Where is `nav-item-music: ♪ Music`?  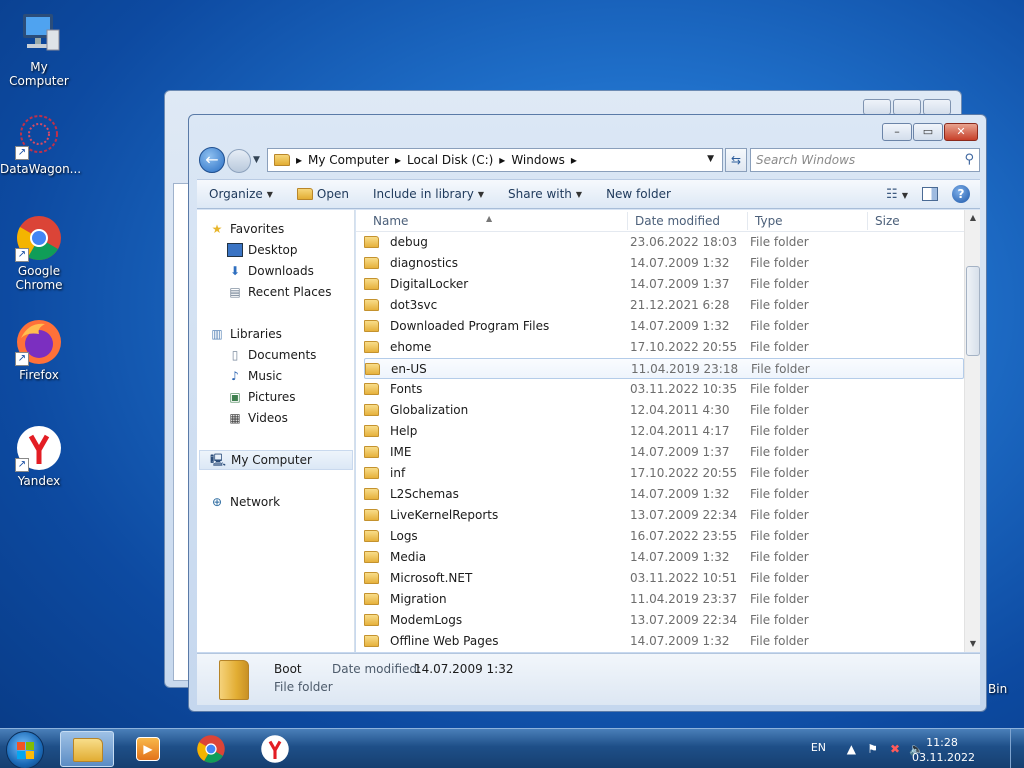
nav-item-music: ♪ Music is located at coordinates (254, 376).